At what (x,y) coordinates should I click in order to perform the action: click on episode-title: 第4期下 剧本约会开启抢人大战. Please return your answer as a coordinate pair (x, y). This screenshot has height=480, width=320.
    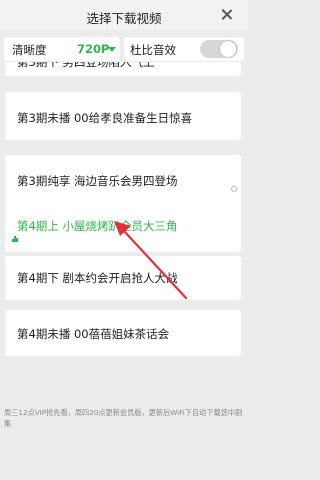
    Looking at the image, I should click on (97, 278).